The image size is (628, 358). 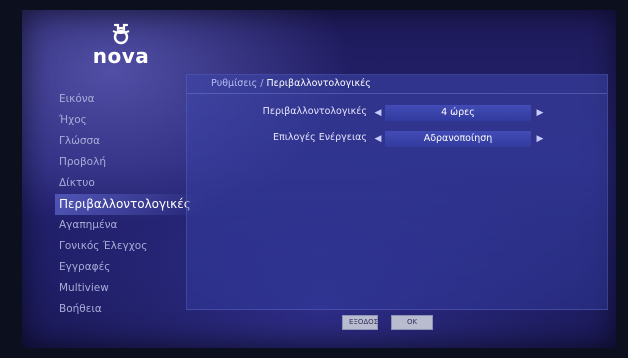 What do you see at coordinates (130, 309) in the screenshot?
I see `sidebar-item-help: Βοήθεια` at bounding box center [130, 309].